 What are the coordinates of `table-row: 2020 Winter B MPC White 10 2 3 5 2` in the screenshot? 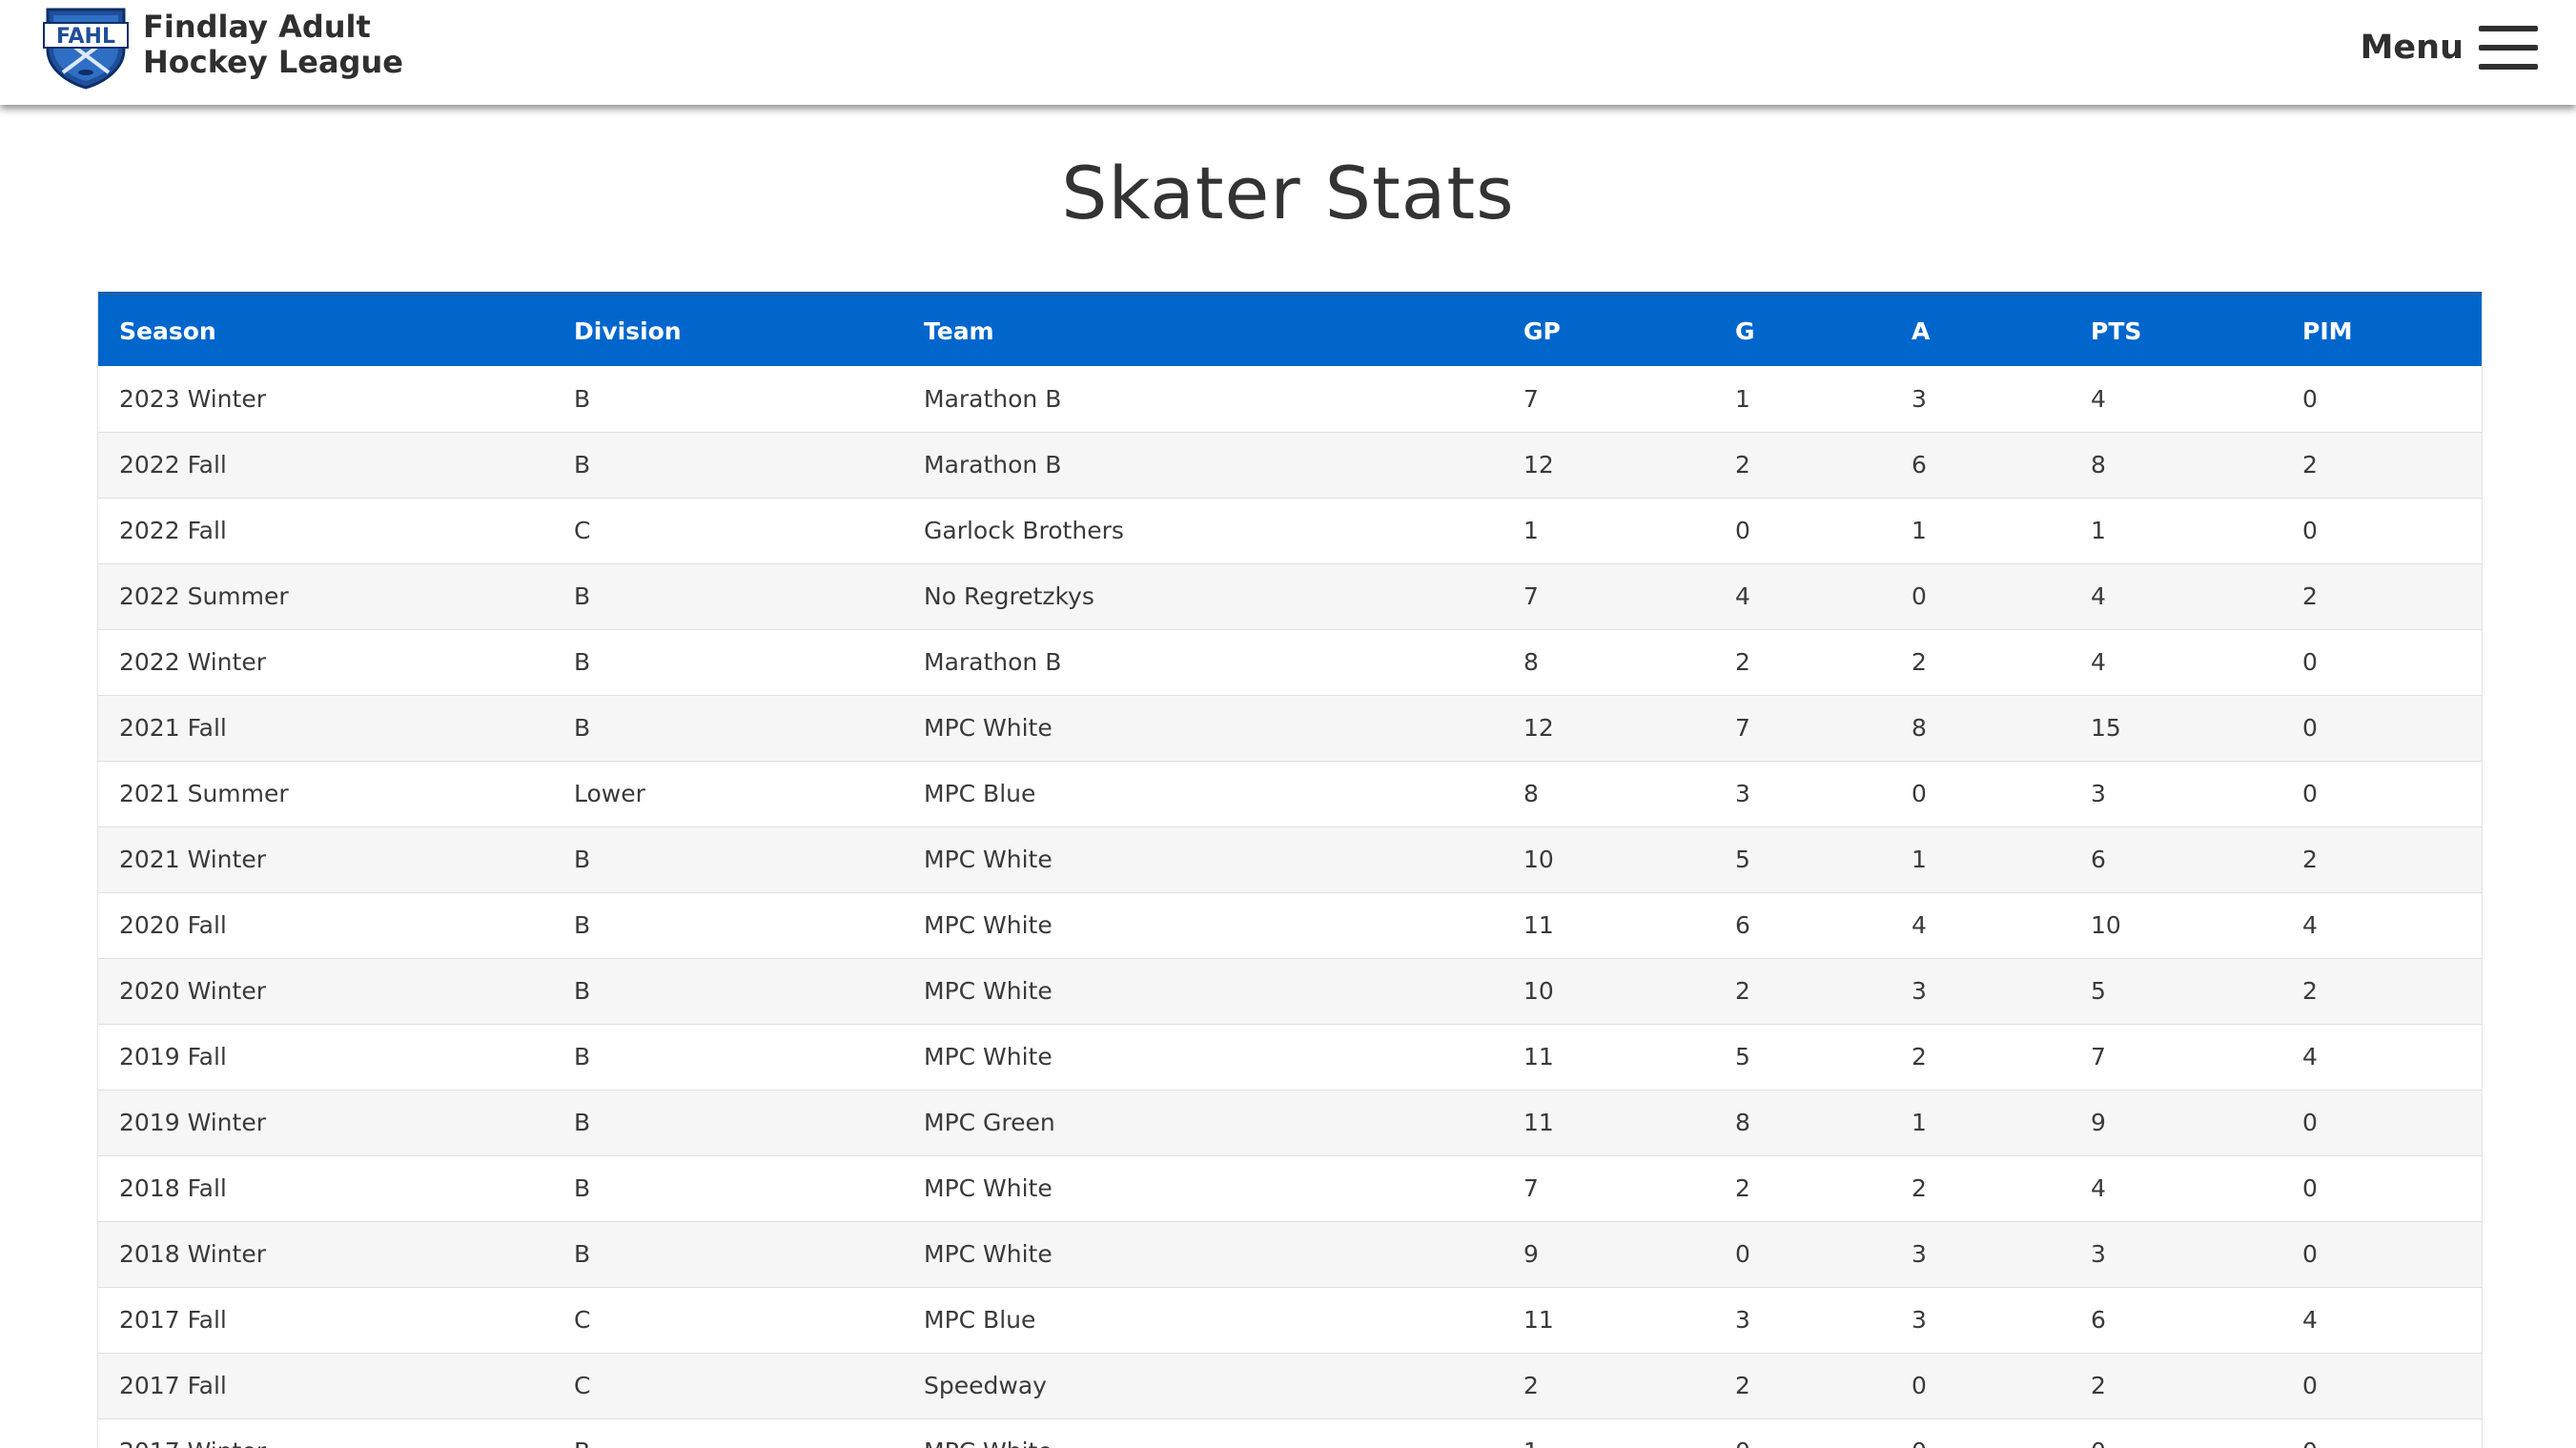 It's located at (1290, 992).